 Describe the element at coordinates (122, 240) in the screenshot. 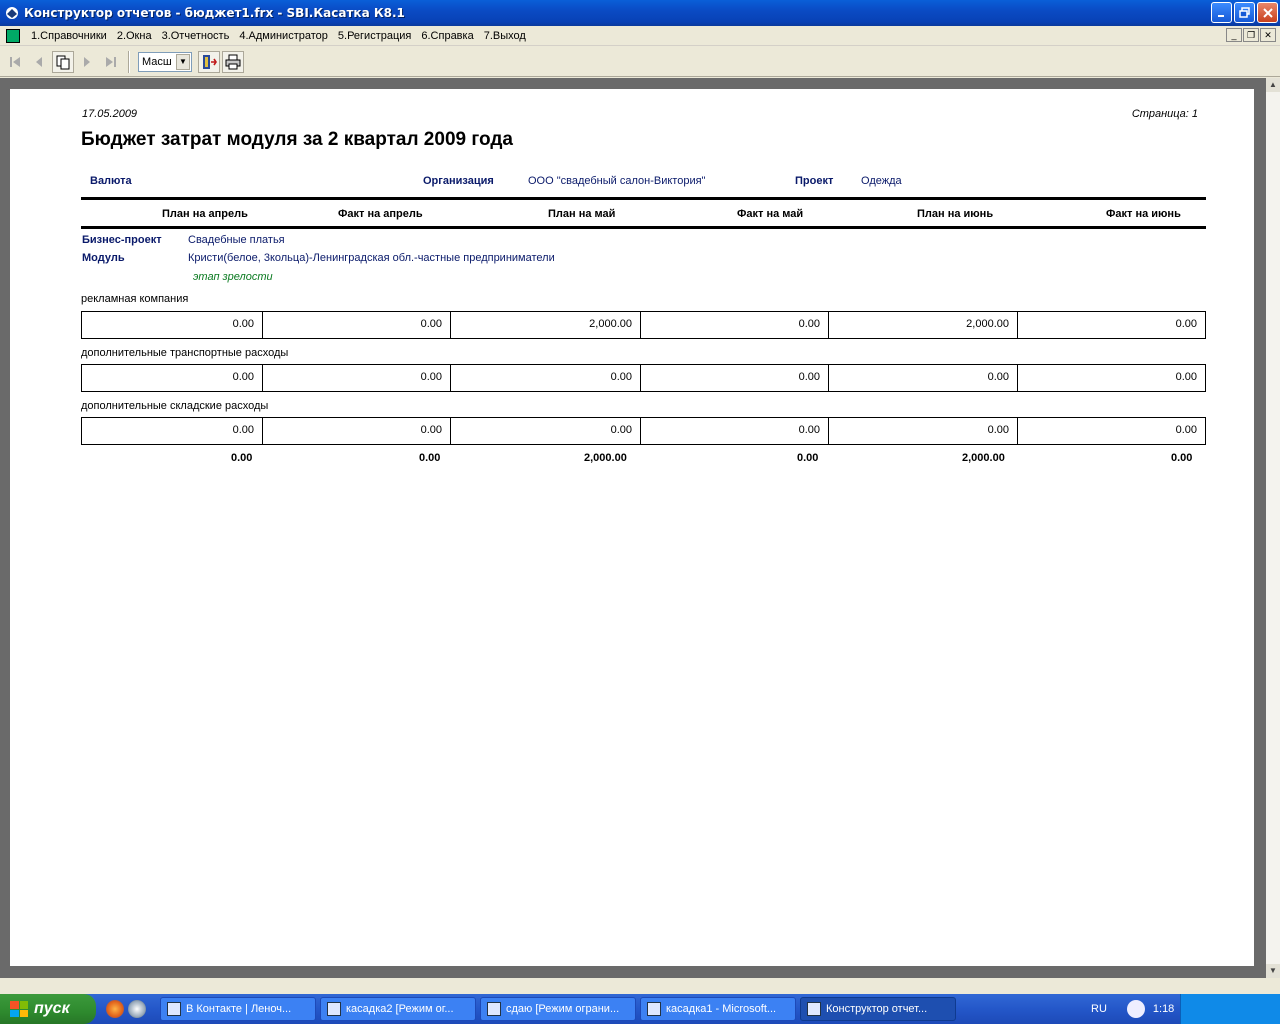

I see `business-project-label: Бизнес-проект` at that location.